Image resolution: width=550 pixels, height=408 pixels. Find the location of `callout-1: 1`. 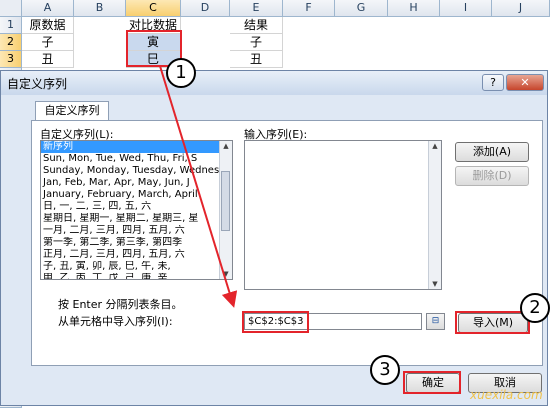

callout-1: 1 is located at coordinates (181, 73).